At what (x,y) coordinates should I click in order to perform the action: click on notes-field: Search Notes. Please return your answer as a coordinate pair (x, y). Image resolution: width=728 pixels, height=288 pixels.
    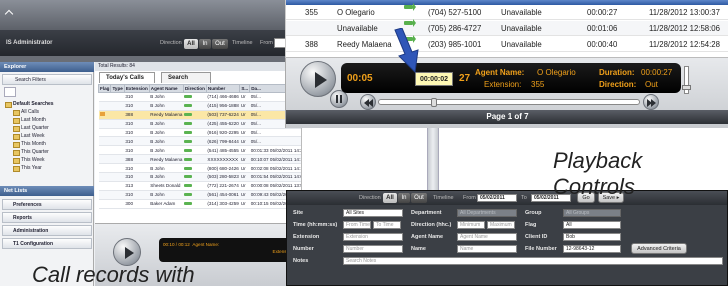
    Looking at the image, I should click on (533, 261).